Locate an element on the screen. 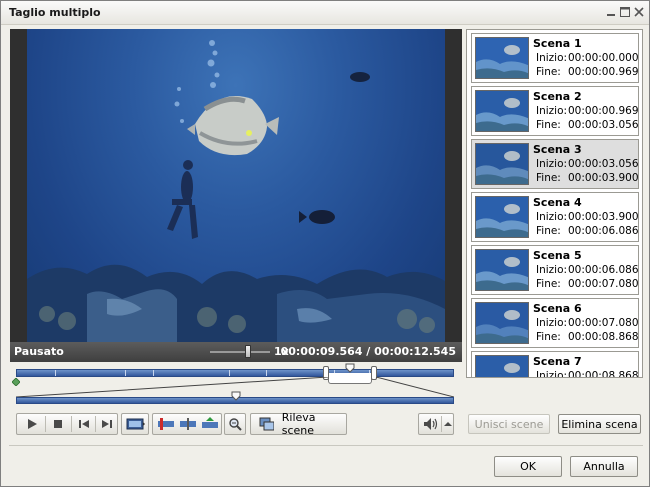  stop-icon is located at coordinates (58, 424).